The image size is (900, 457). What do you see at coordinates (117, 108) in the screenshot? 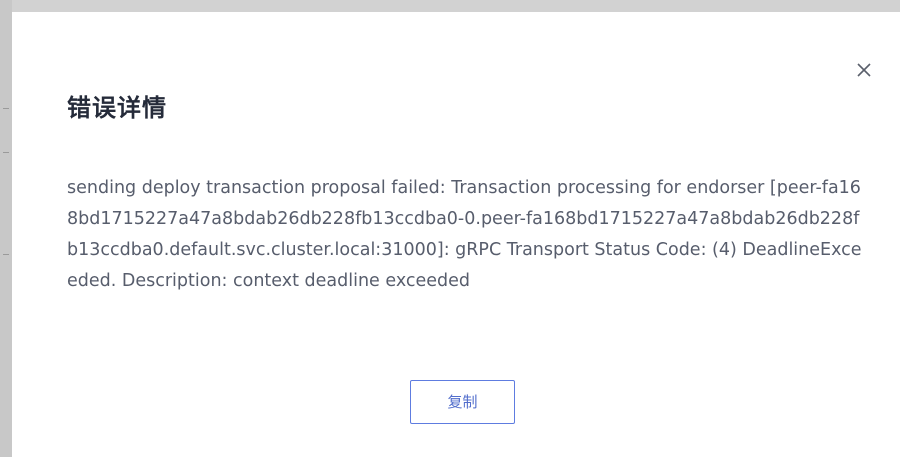
I see `dialog-title: 错误详情` at bounding box center [117, 108].